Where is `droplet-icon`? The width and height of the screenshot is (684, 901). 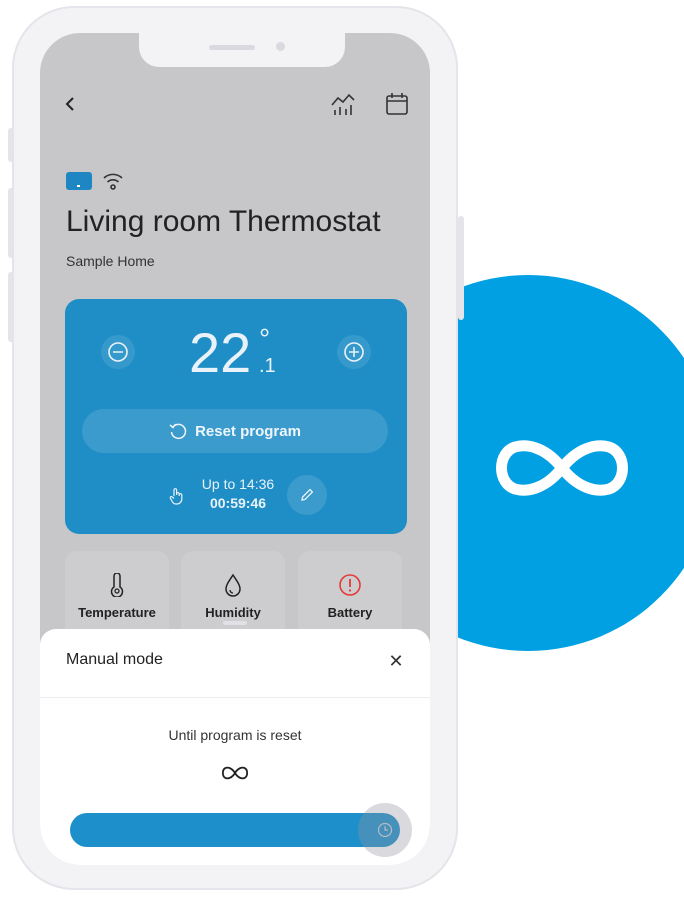 droplet-icon is located at coordinates (233, 585).